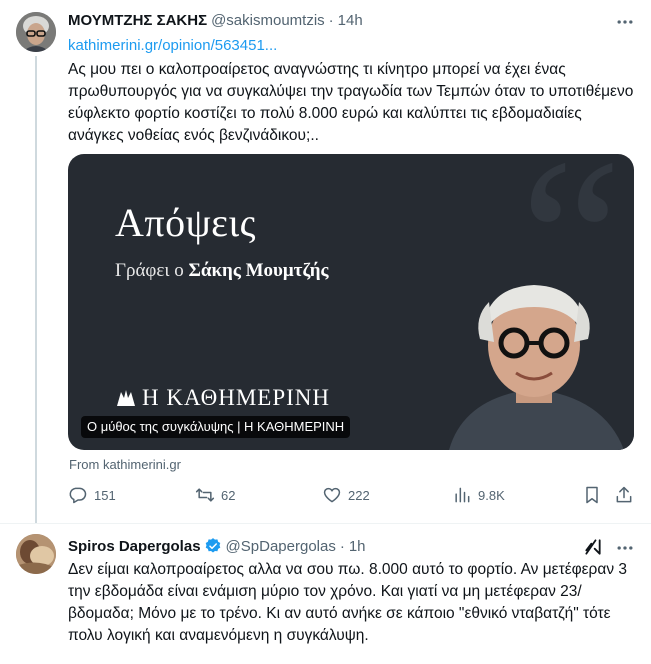 This screenshot has width=651, height=664. I want to click on reply-icon, so click(78, 495).